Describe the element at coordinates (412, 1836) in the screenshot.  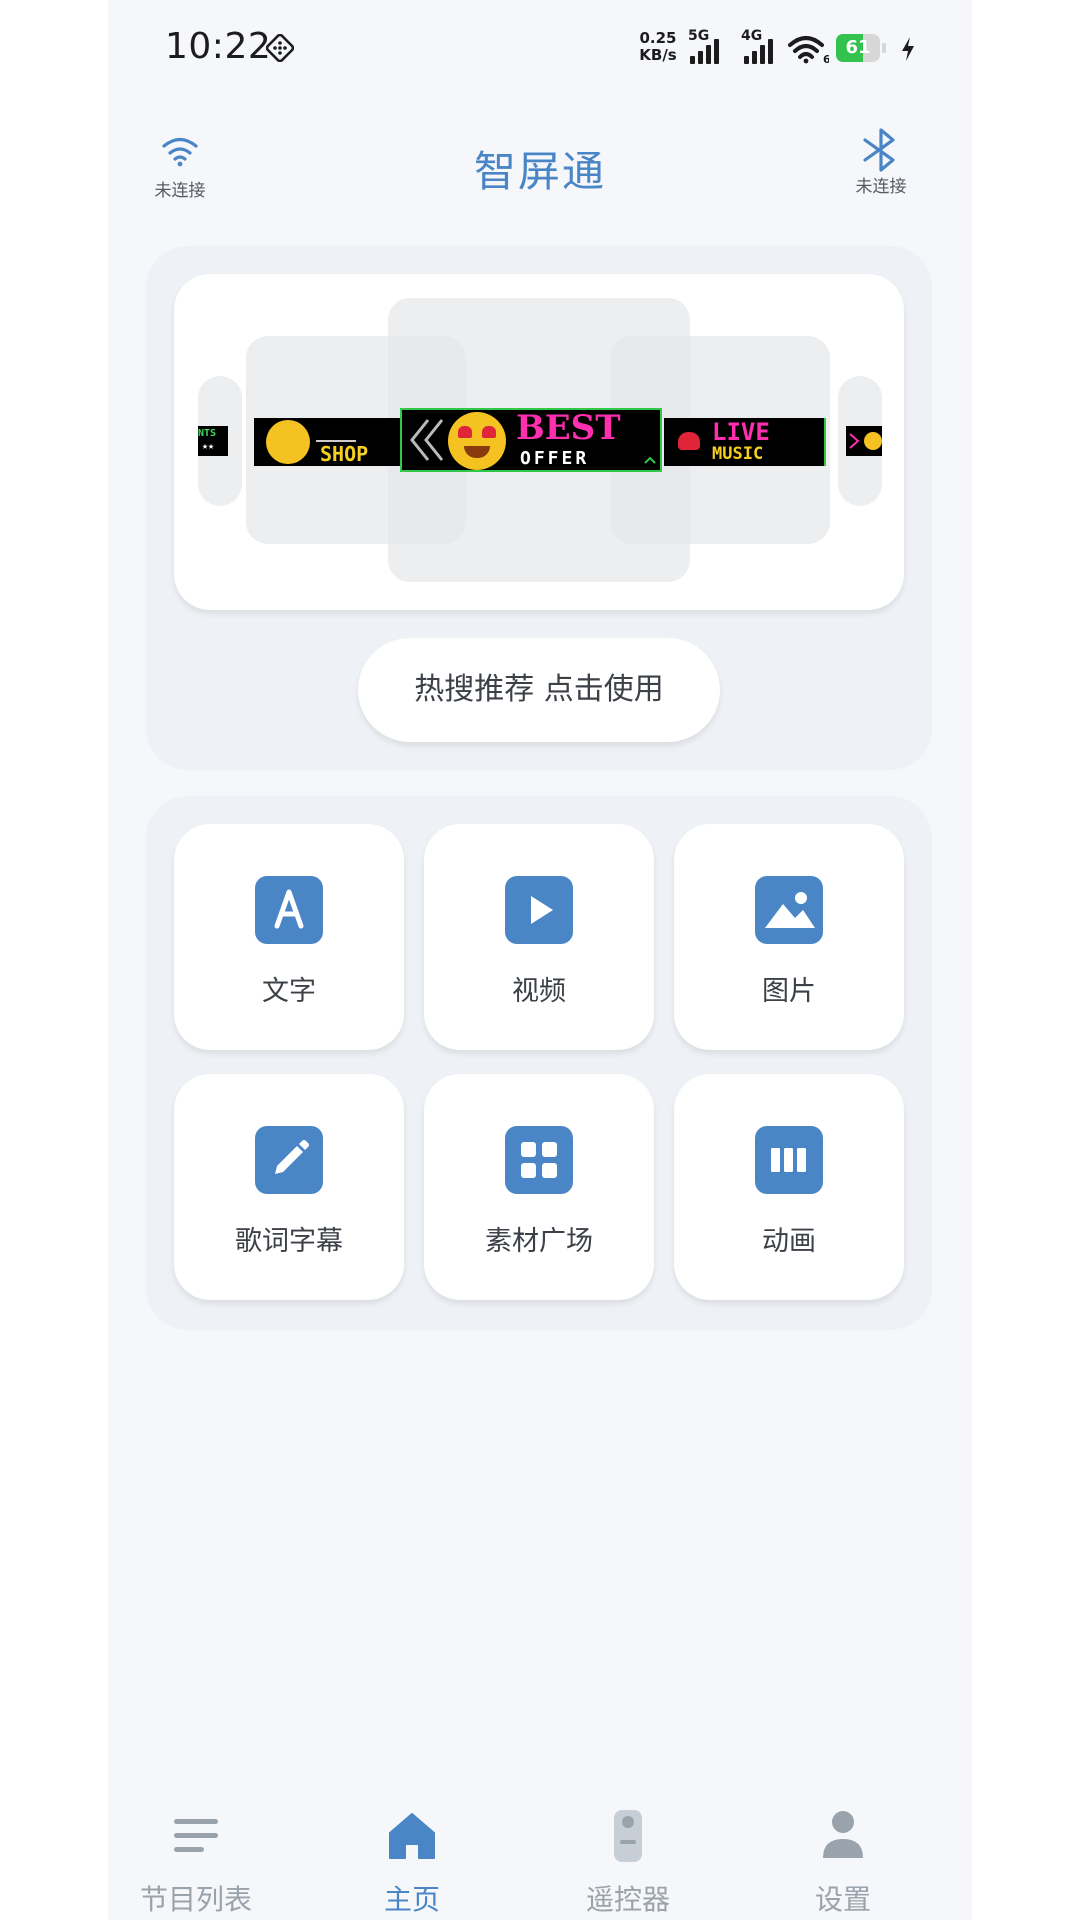
I see `home-icon` at that location.